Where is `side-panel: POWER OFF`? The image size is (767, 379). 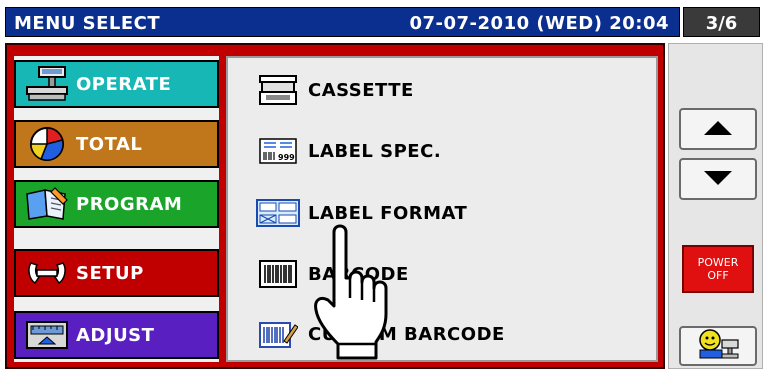 side-panel: POWER OFF is located at coordinates (715, 206).